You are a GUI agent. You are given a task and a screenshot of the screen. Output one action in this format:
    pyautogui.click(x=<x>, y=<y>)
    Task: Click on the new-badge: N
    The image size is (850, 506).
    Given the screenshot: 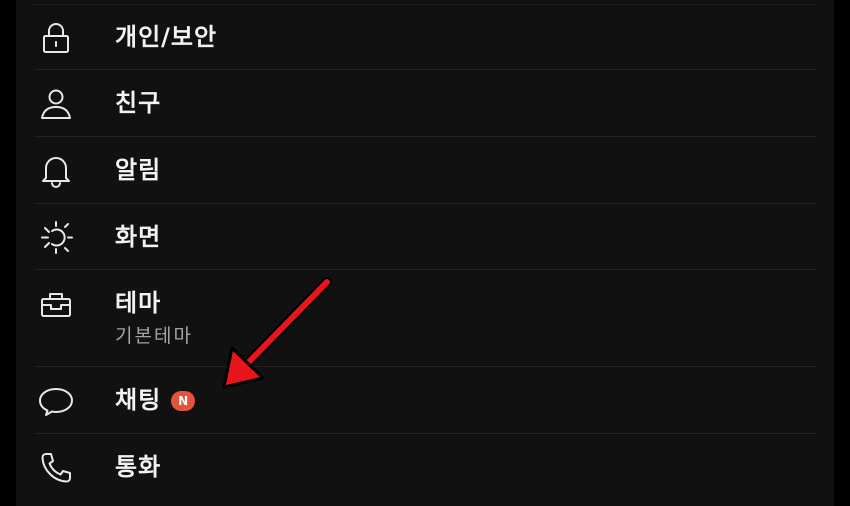 What is the action you would take?
    pyautogui.click(x=183, y=401)
    